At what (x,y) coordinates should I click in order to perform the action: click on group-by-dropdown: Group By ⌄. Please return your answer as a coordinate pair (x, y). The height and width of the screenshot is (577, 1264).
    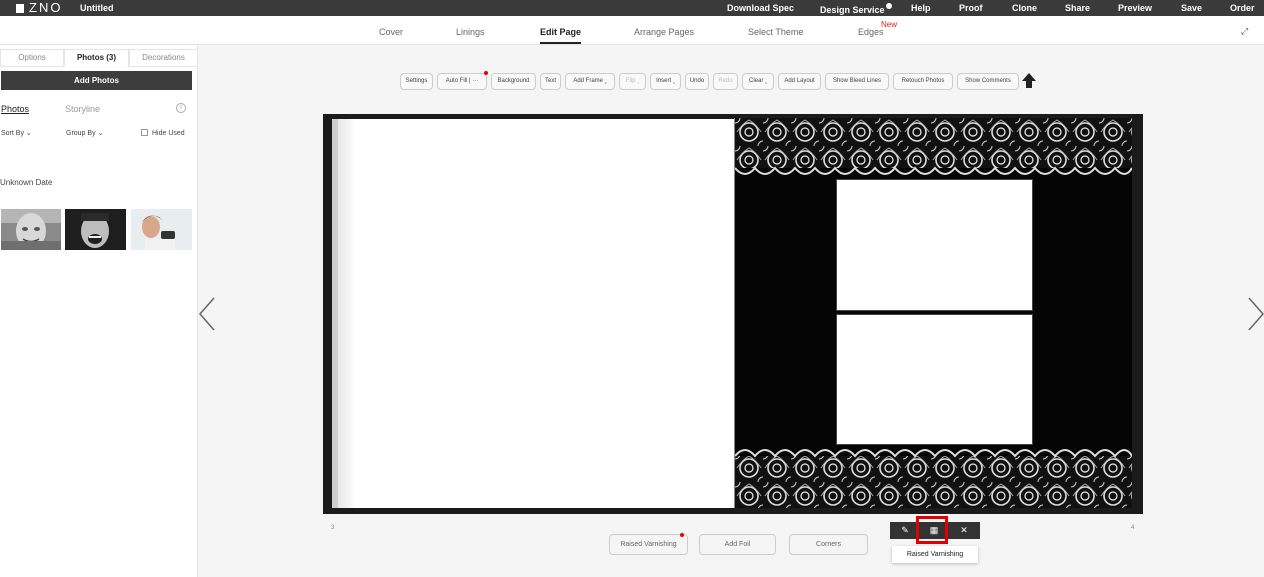
    Looking at the image, I should click on (84, 133).